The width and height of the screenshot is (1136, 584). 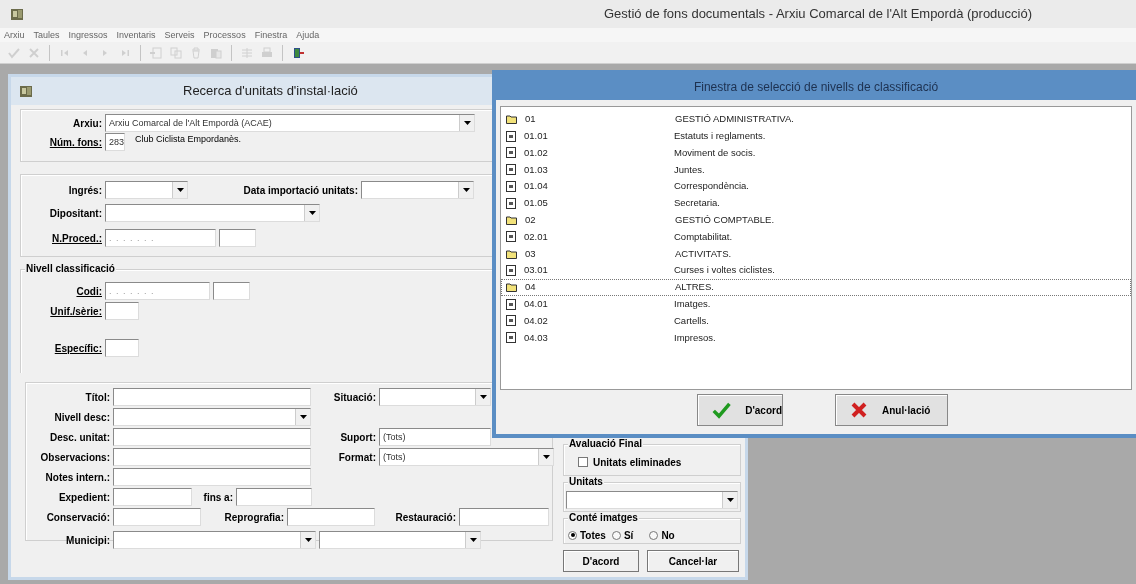 What do you see at coordinates (115, 142) in the screenshot?
I see `text-field: 283` at bounding box center [115, 142].